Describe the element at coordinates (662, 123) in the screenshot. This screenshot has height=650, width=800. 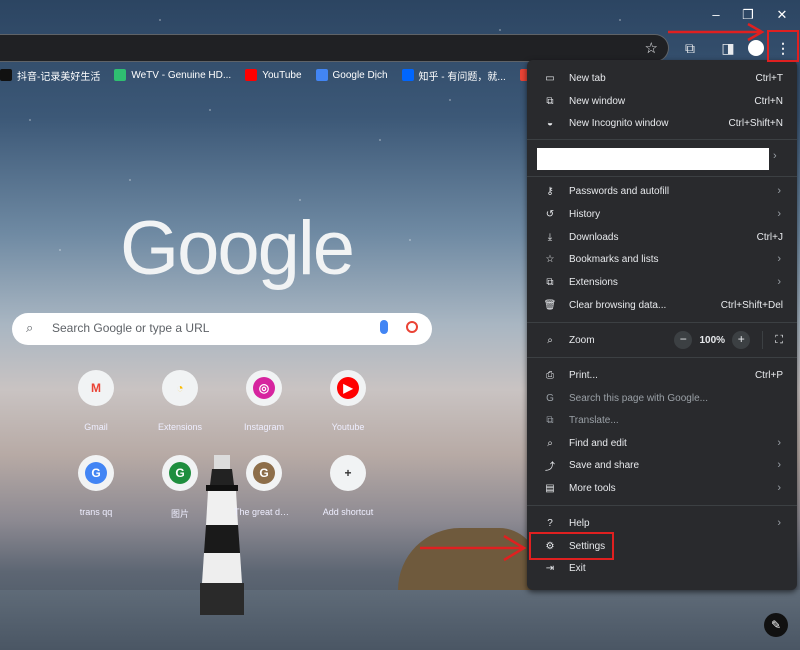
I see `menu-item-incognito: ◒ New Incognito window Ctrl+Shift+N` at that location.